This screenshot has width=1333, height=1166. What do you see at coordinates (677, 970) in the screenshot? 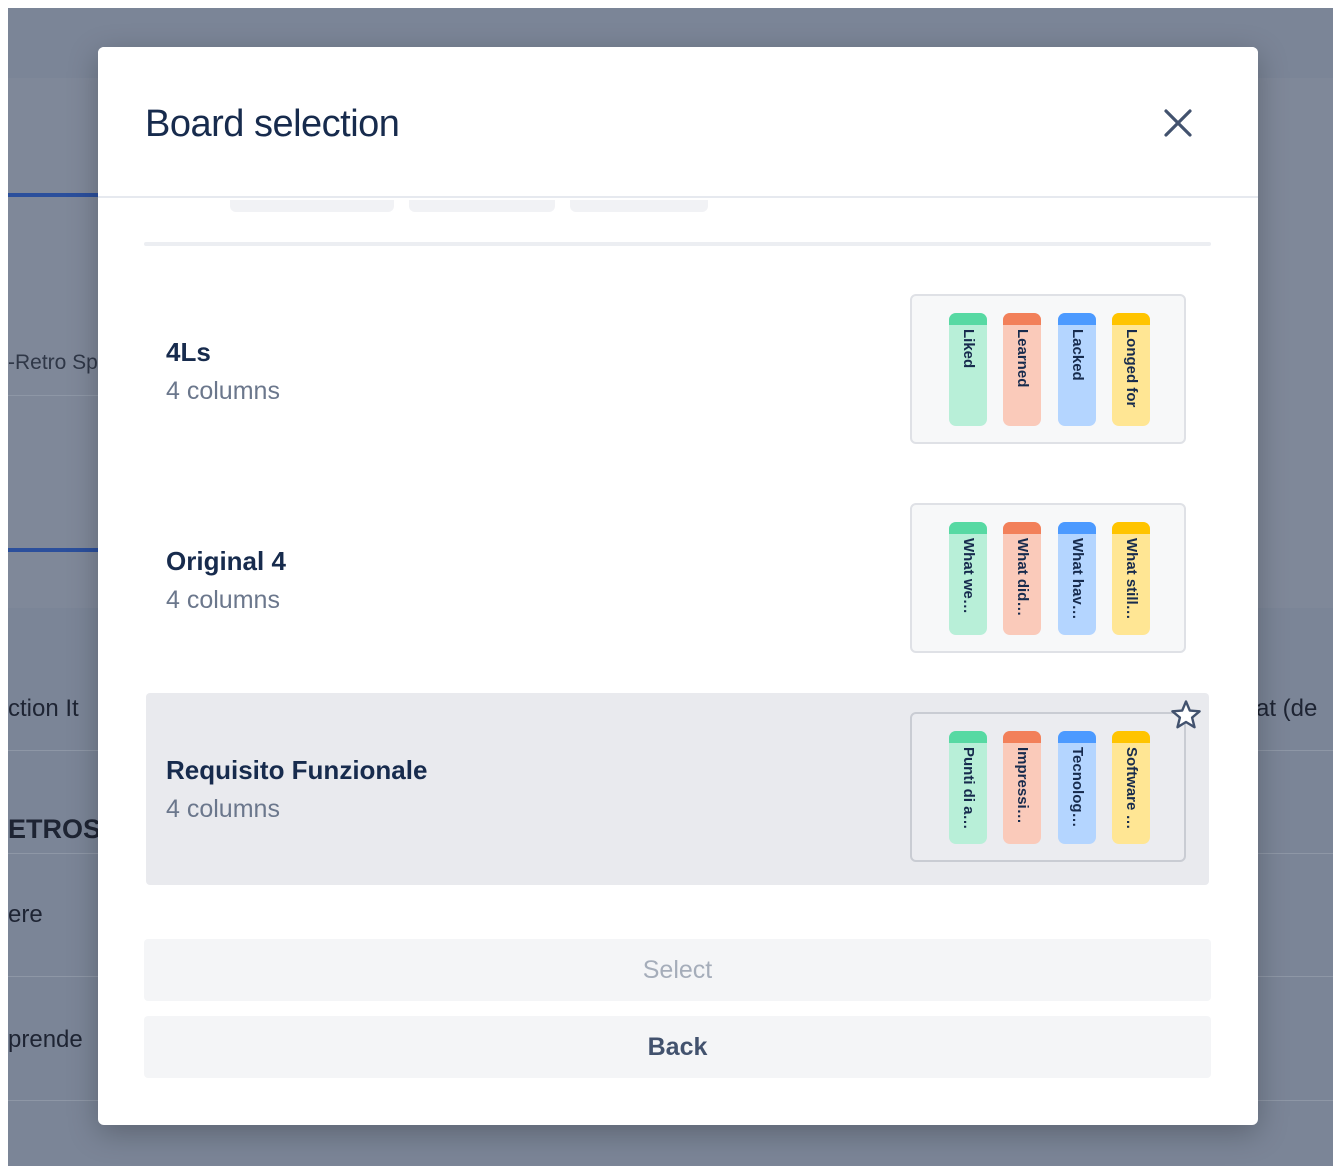
I see `select-button: Select` at bounding box center [677, 970].